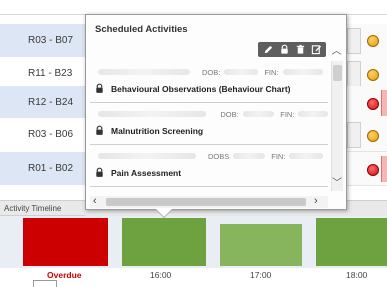  What do you see at coordinates (51, 134) in the screenshot?
I see `room-label: R03 - B06` at bounding box center [51, 134].